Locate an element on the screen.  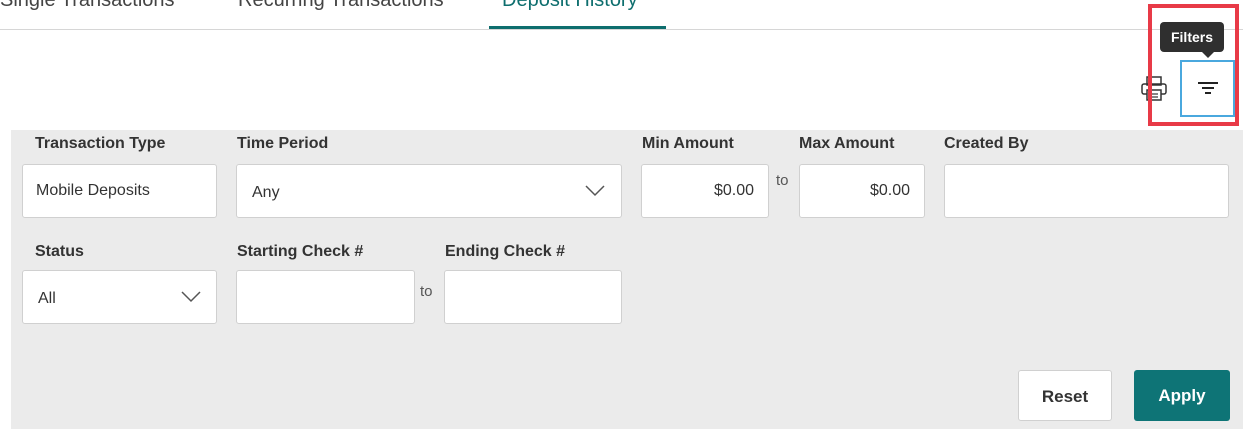
reset-button: Reset is located at coordinates (1065, 395).